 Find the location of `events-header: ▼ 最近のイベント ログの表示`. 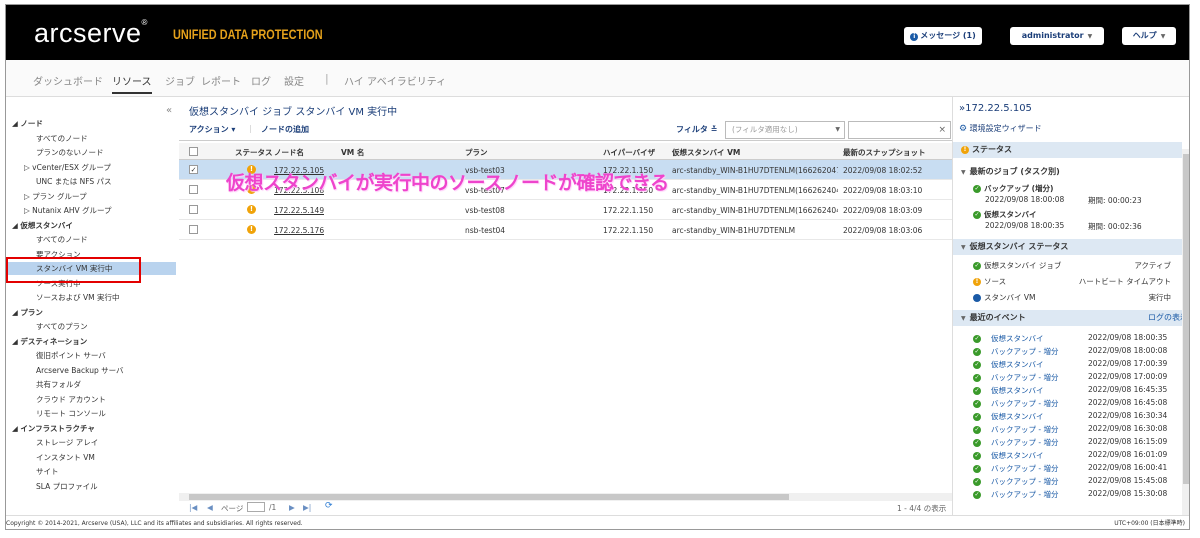

events-header: ▼ 最近のイベント ログの表示 is located at coordinates (1070, 318).